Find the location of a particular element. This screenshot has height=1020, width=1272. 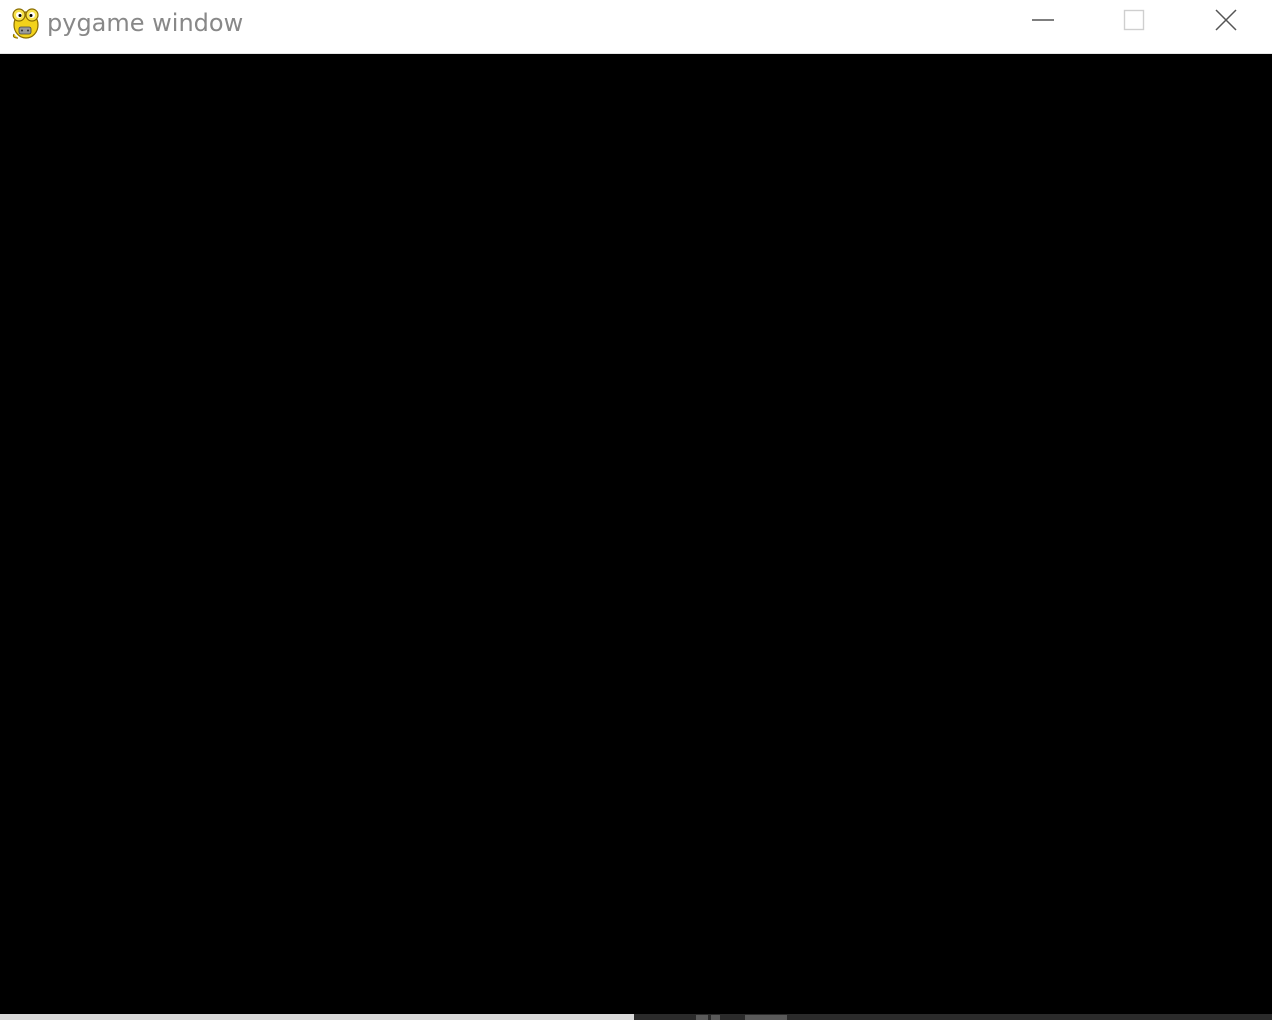

window-title: pygame window is located at coordinates (145, 23).